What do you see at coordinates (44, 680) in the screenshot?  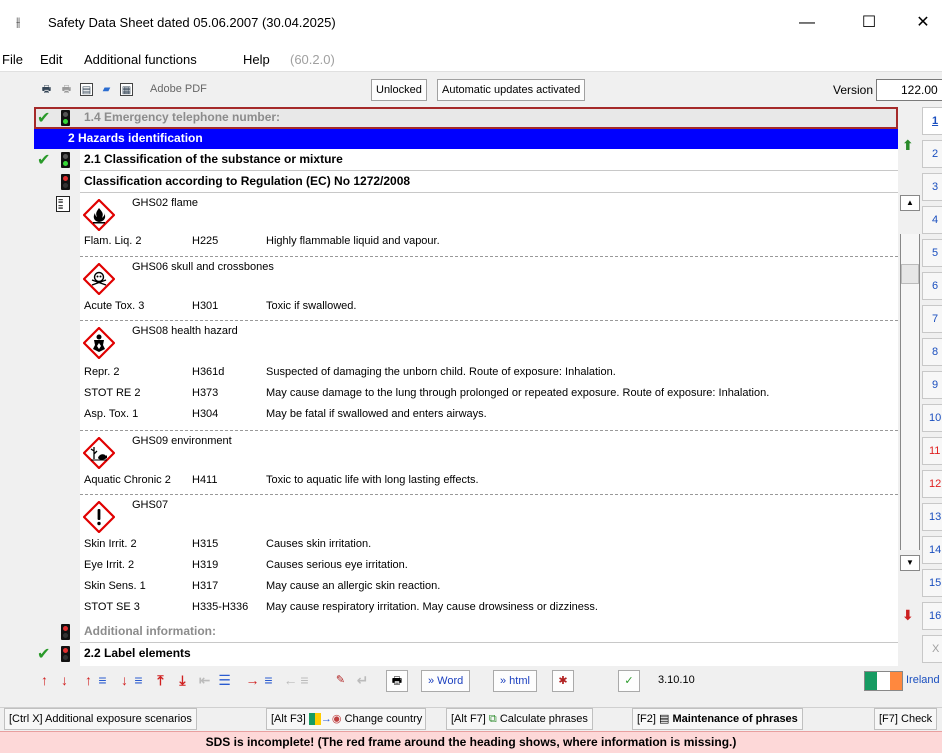 I see `move-up-icon: ↑` at bounding box center [44, 680].